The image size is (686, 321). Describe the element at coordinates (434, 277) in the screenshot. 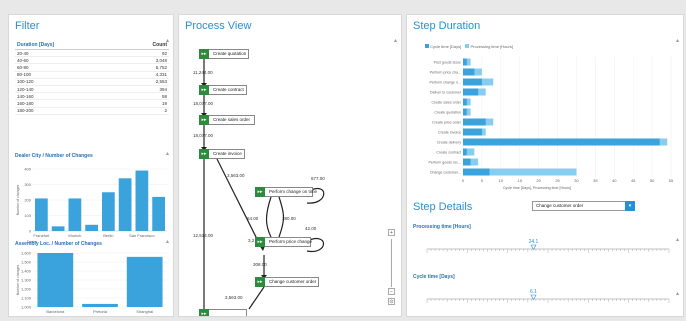

I see `cycle-label: Cycle time [Days]` at that location.